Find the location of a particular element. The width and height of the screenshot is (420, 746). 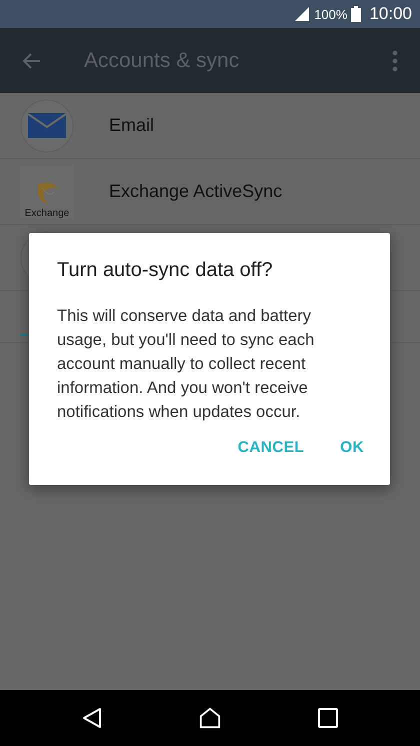

clock: 10:00 is located at coordinates (390, 14).